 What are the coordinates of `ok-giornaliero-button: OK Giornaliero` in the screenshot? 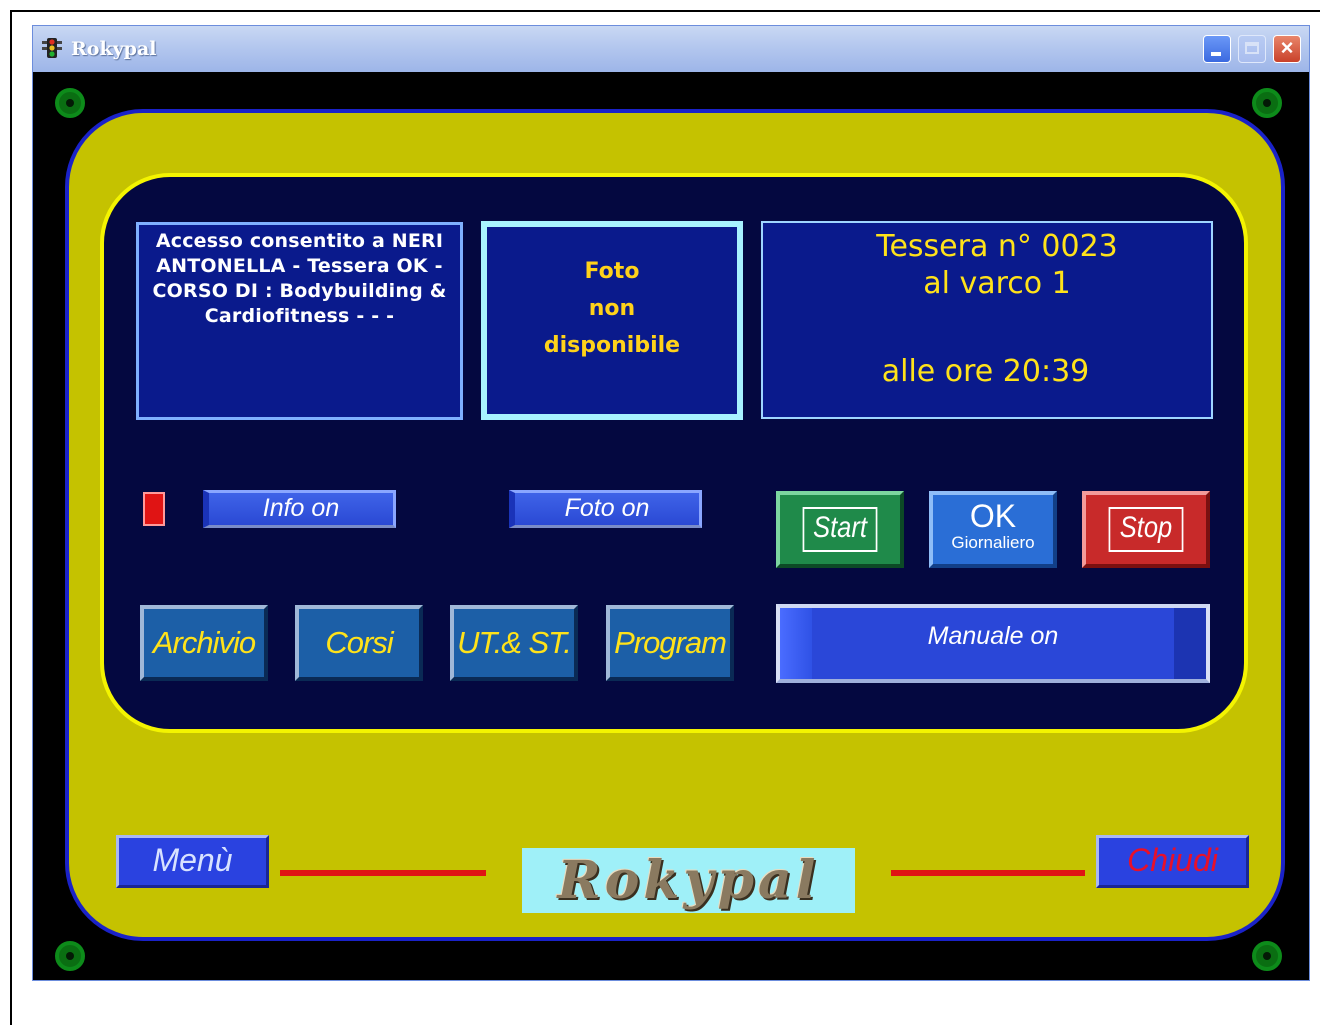 It's located at (993, 529).